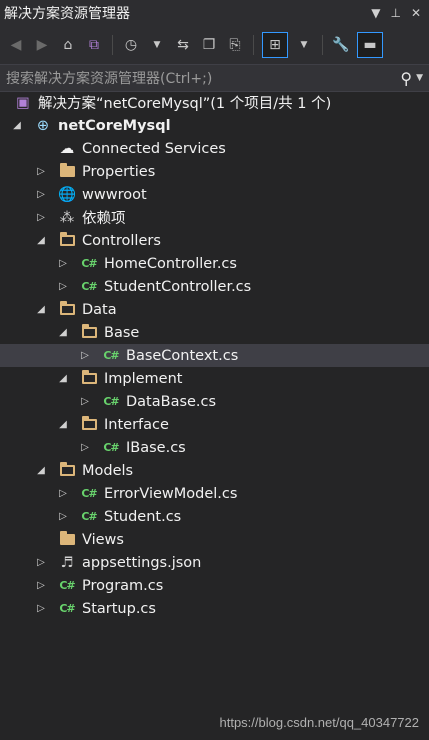  I want to click on tree-item: ▷ C# DataBase.cs, so click(214, 401).